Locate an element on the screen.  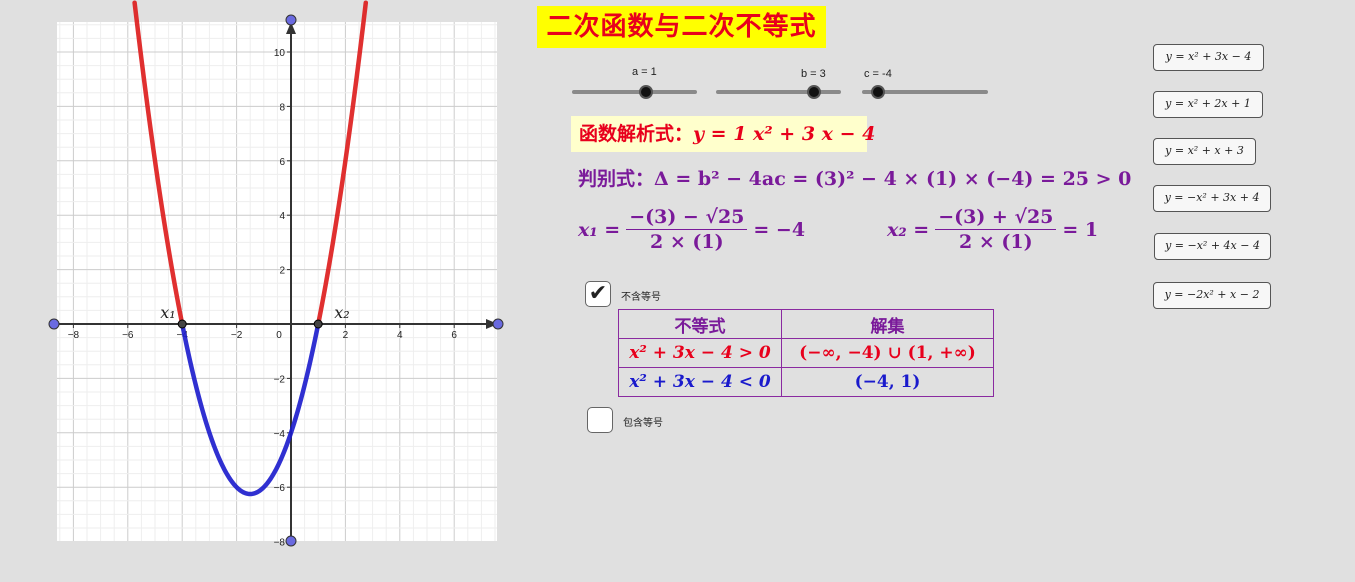
table-header-row: 不等式 解集 is located at coordinates (806, 324).